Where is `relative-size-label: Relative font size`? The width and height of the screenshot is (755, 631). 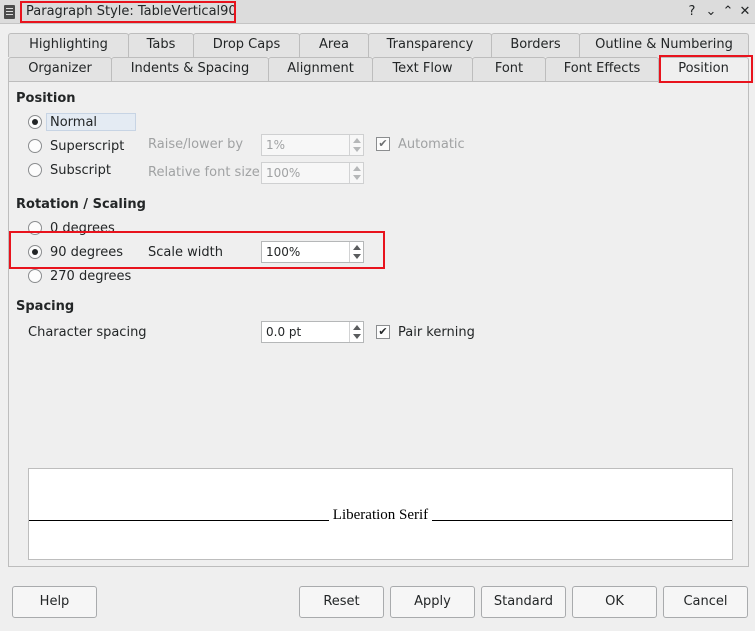 relative-size-label: Relative font size is located at coordinates (204, 172).